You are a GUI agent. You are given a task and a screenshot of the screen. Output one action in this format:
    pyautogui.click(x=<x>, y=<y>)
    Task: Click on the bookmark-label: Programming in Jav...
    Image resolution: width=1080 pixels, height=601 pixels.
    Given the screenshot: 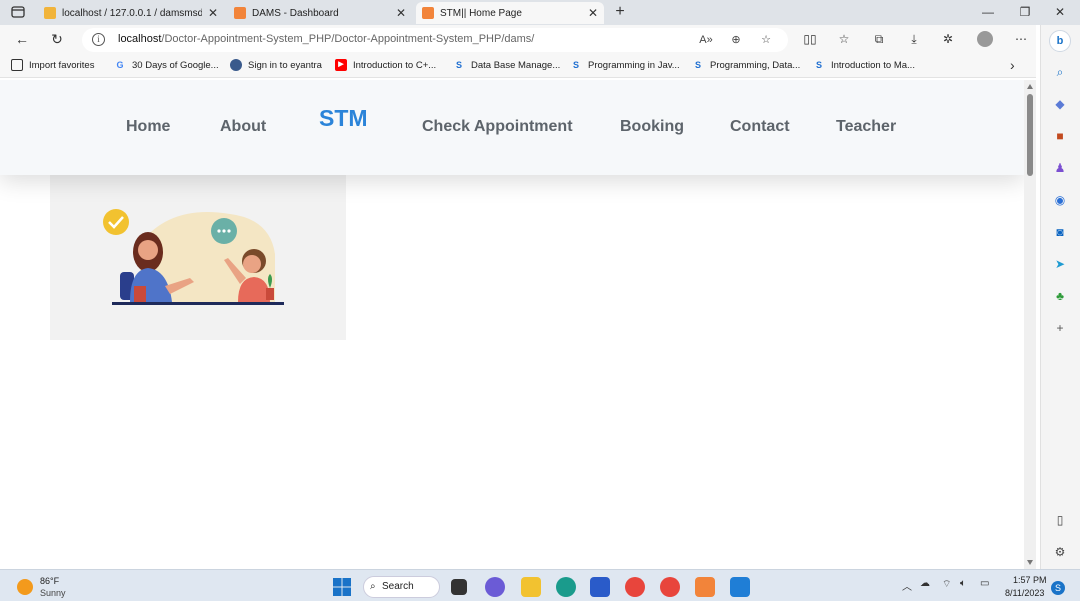 What is the action you would take?
    pyautogui.click(x=634, y=65)
    